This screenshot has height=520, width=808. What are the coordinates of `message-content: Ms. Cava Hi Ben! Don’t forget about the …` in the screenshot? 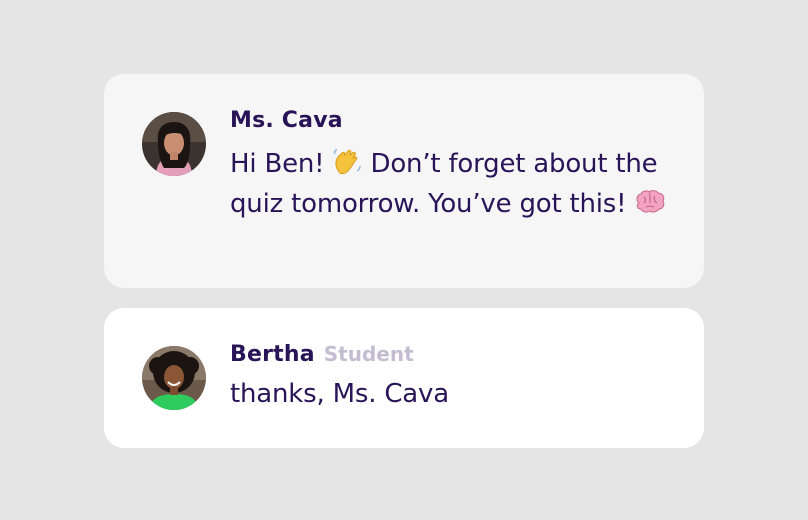 It's located at (452, 166).